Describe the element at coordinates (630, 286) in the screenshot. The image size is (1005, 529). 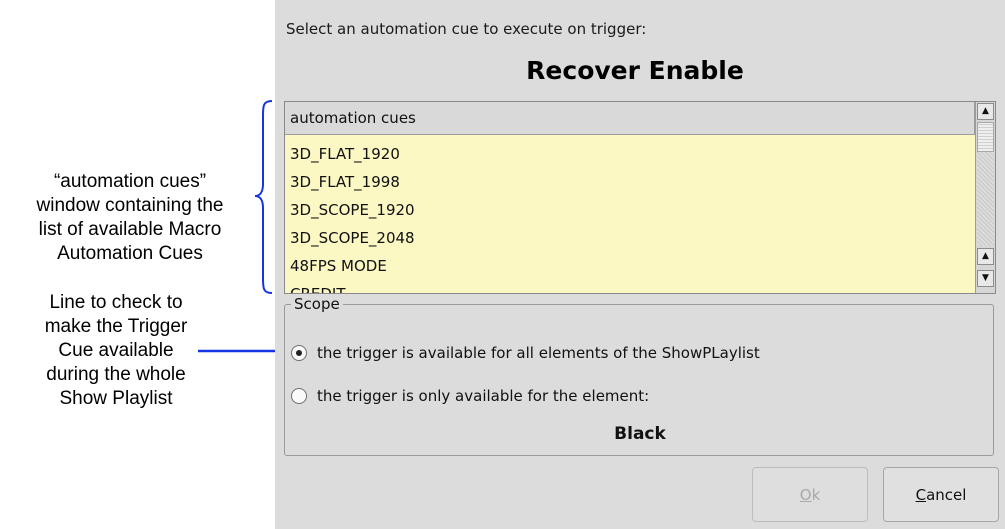
I see `list-item: CREDIT` at that location.